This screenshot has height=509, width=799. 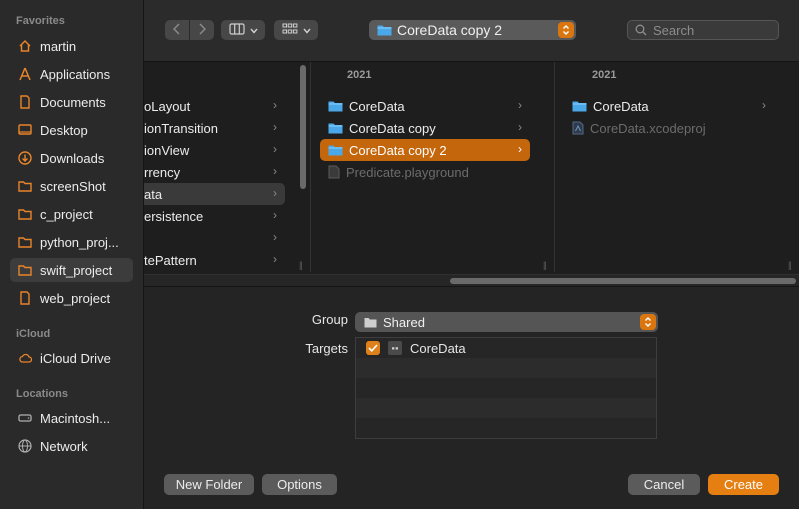 I want to click on sidebar-item-label: swift_project, so click(x=76, y=270).